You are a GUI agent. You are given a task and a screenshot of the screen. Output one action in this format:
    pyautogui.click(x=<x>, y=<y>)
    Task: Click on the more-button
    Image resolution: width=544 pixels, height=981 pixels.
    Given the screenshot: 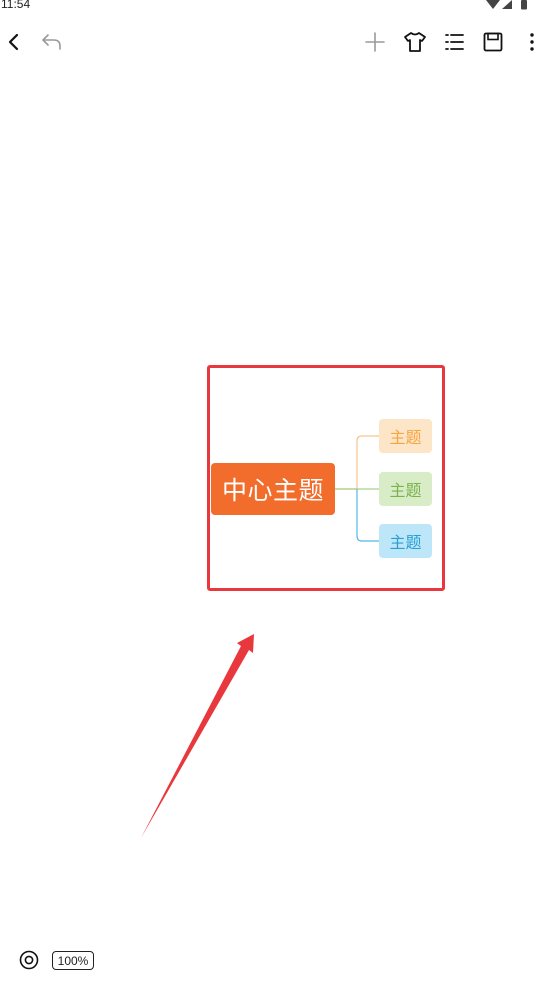 What is the action you would take?
    pyautogui.click(x=529, y=42)
    